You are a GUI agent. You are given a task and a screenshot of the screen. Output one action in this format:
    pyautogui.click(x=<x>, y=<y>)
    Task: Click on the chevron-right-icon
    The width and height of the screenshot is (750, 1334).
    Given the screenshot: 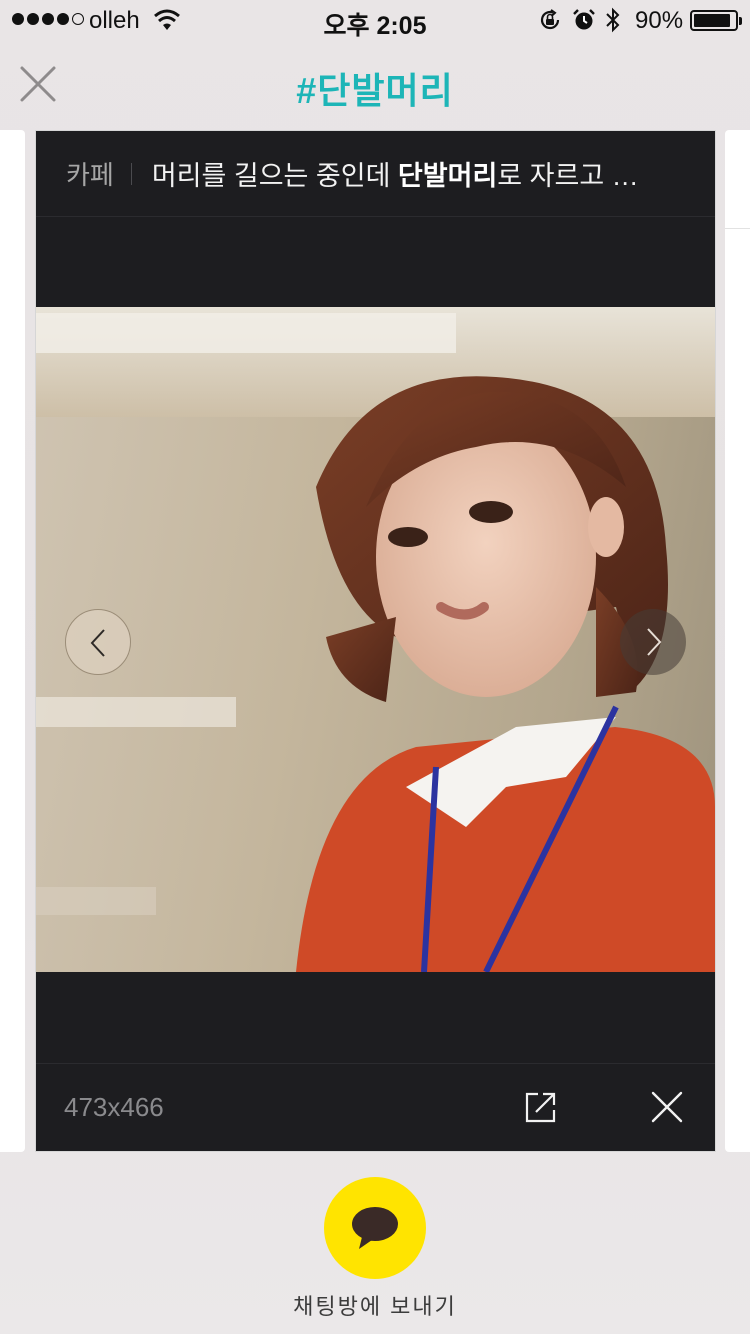 What is the action you would take?
    pyautogui.click(x=654, y=642)
    